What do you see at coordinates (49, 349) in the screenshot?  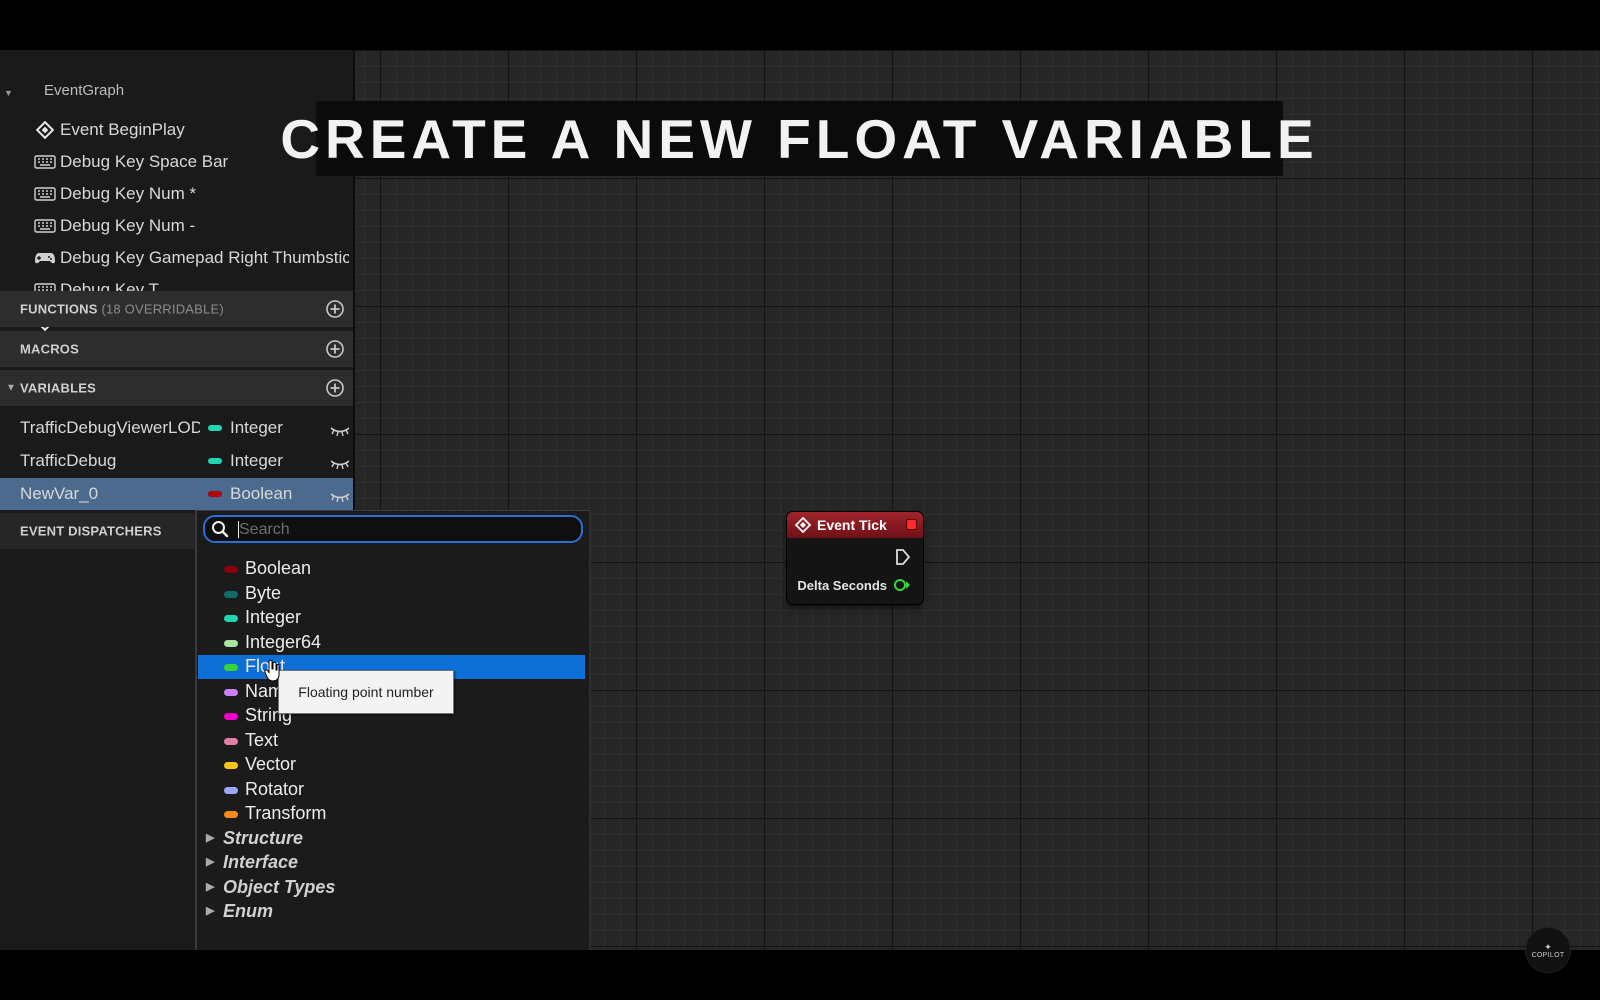 I see `macros-label: MACROS` at bounding box center [49, 349].